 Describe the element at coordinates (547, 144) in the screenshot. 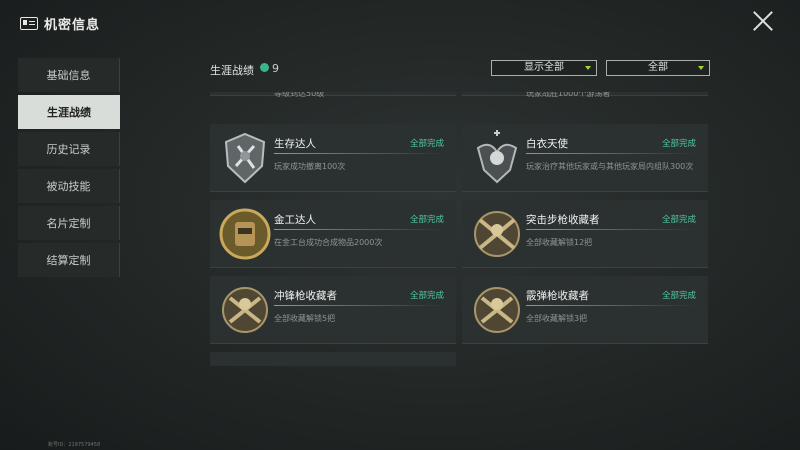

I see `achievement-name: 白衣天使` at that location.